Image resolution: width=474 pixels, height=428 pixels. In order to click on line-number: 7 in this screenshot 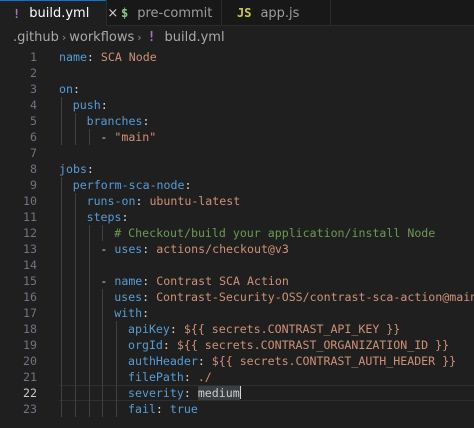, I will do `click(33, 153)`.